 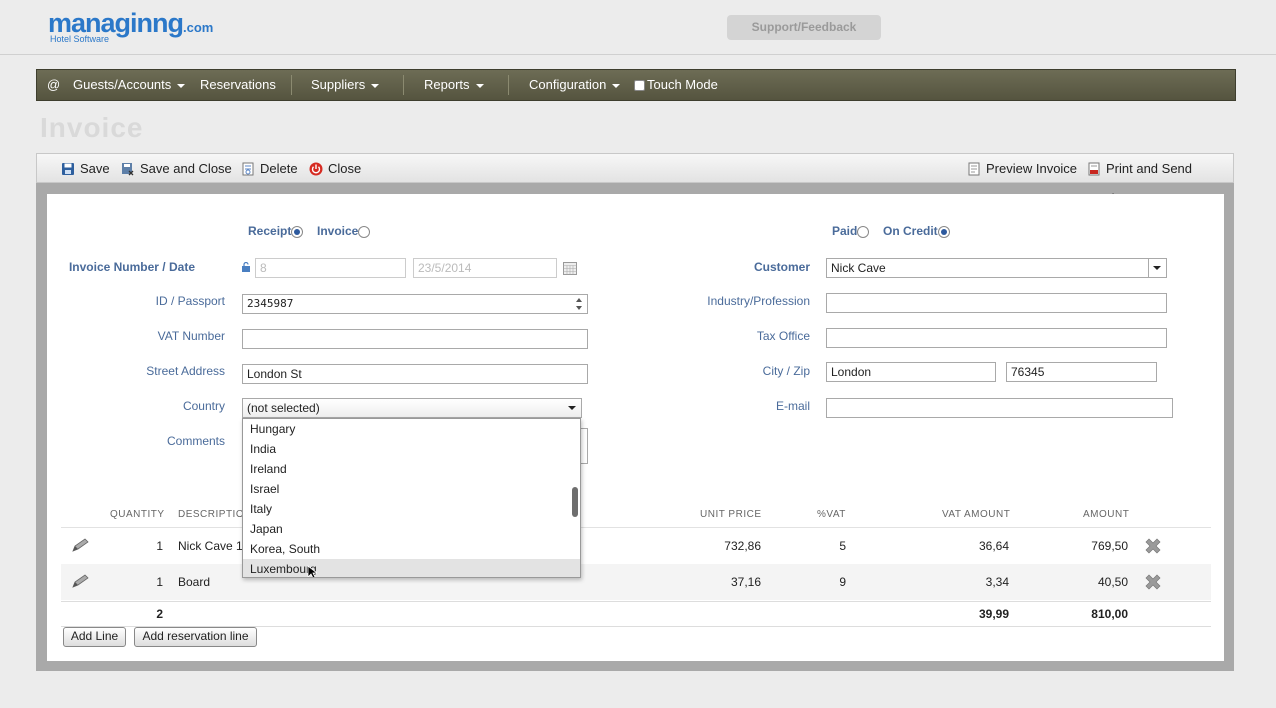 I want to click on industry-profession-field, so click(x=996, y=303).